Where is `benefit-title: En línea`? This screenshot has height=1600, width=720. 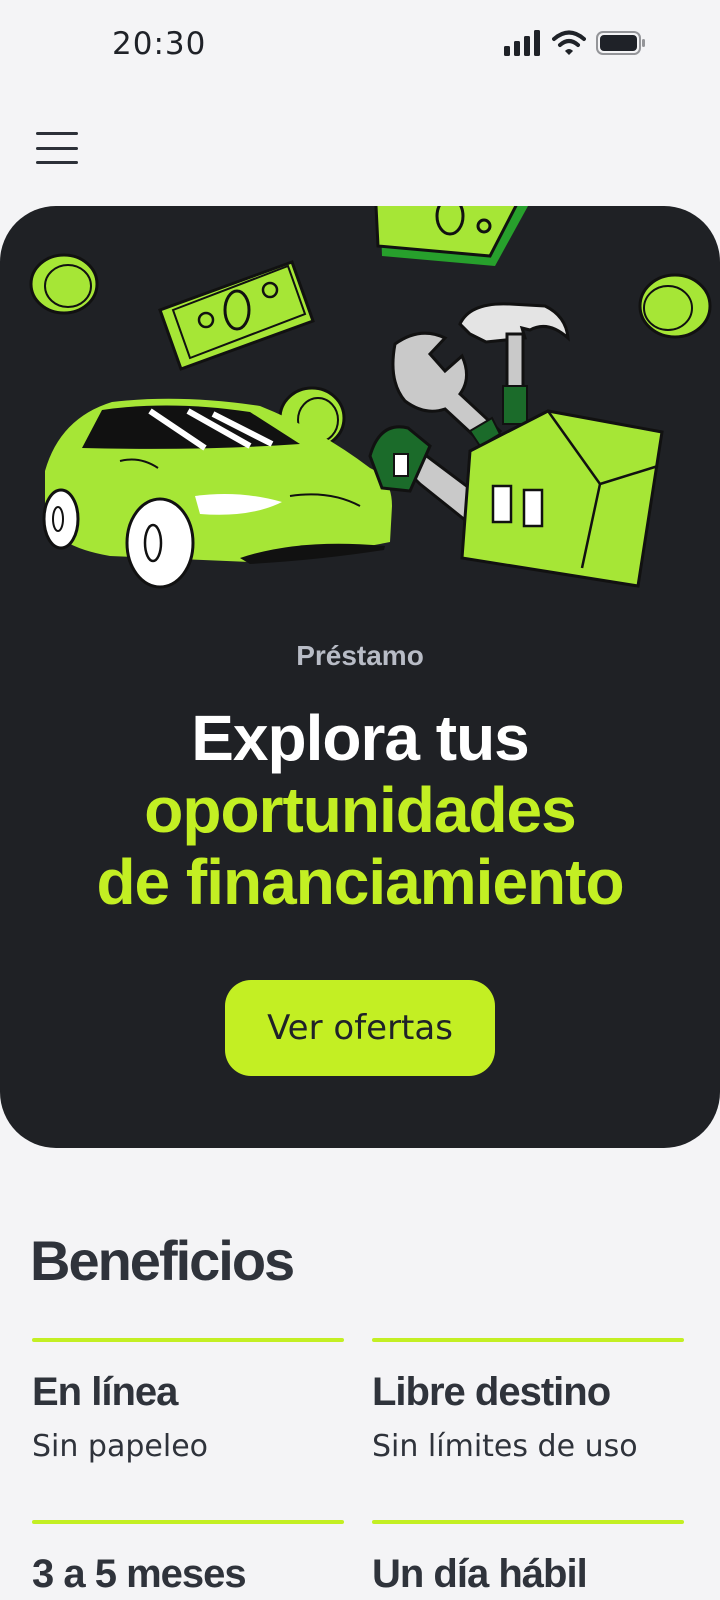 benefit-title: En línea is located at coordinates (105, 1392).